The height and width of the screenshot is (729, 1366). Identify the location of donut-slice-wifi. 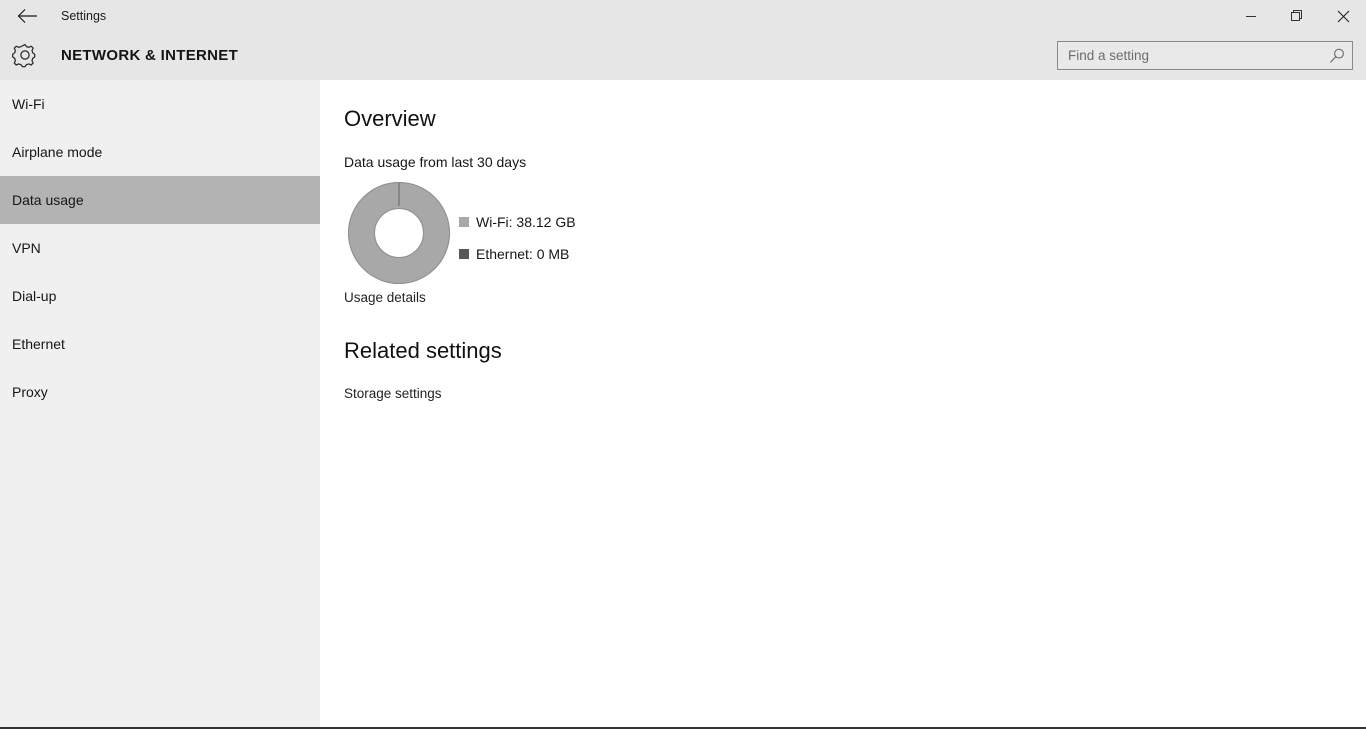
(399, 233).